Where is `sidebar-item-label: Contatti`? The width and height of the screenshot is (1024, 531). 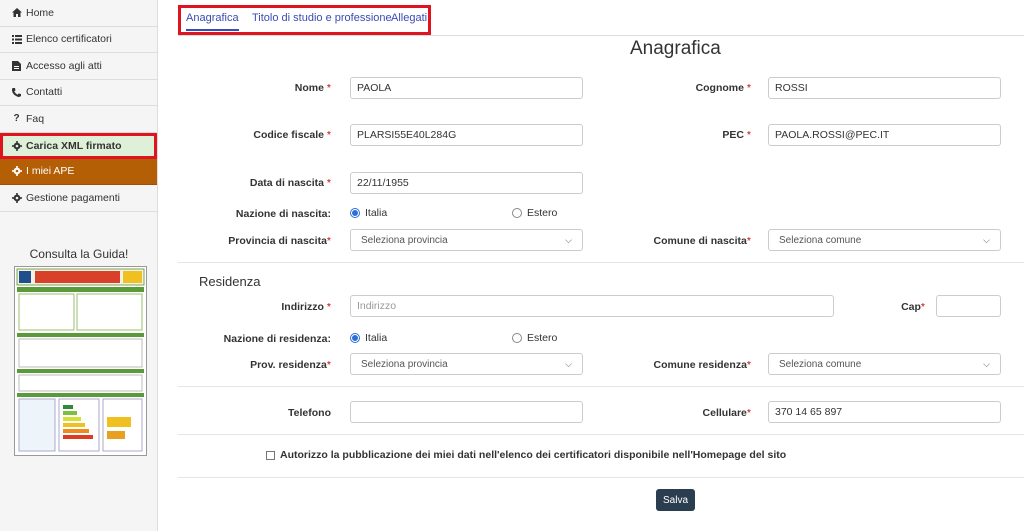 sidebar-item-label: Contatti is located at coordinates (44, 92).